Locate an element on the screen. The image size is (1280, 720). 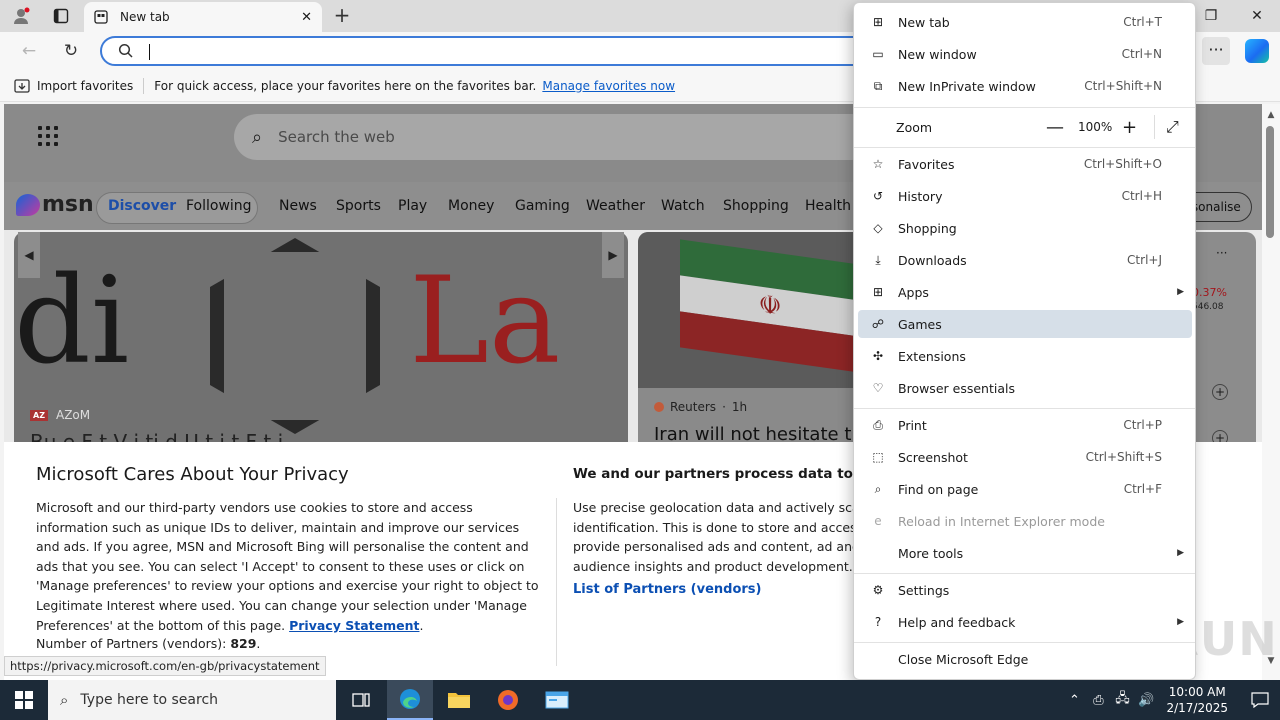
menu-item-screenshot: ⬚ Screenshot Ctrl+Shift+S is located at coordinates (1025, 457).